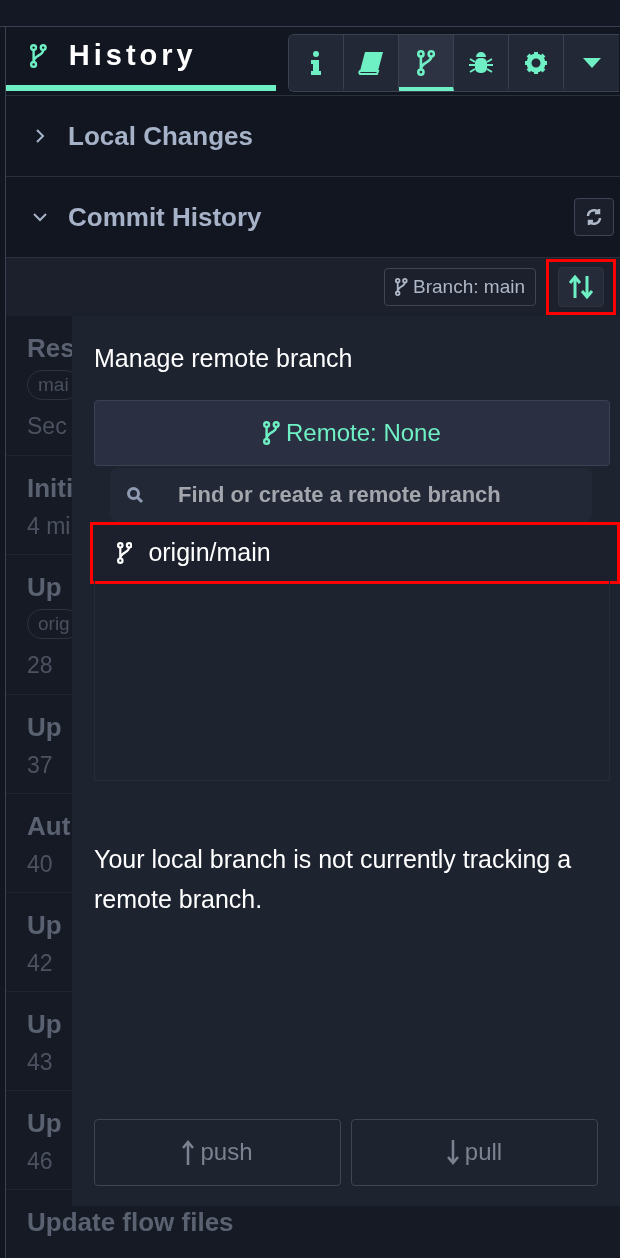  I want to click on refresh-button, so click(594, 217).